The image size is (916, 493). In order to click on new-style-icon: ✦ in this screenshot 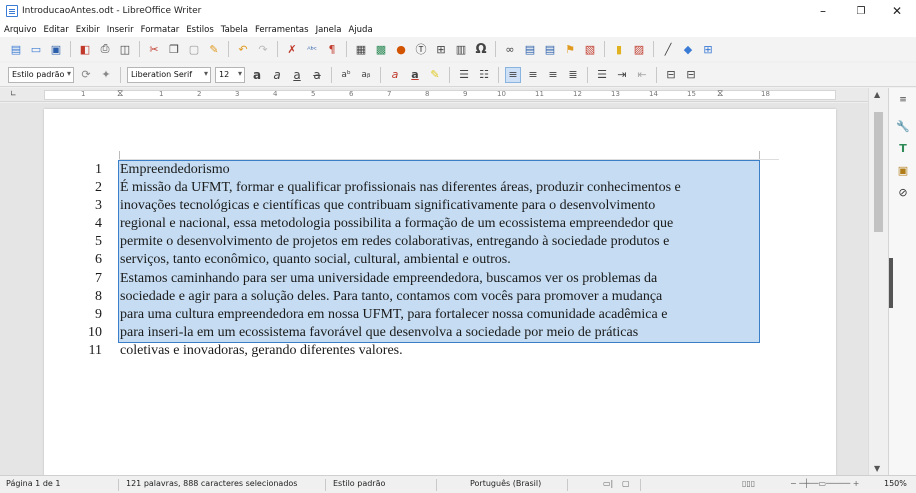, I will do `click(106, 75)`.